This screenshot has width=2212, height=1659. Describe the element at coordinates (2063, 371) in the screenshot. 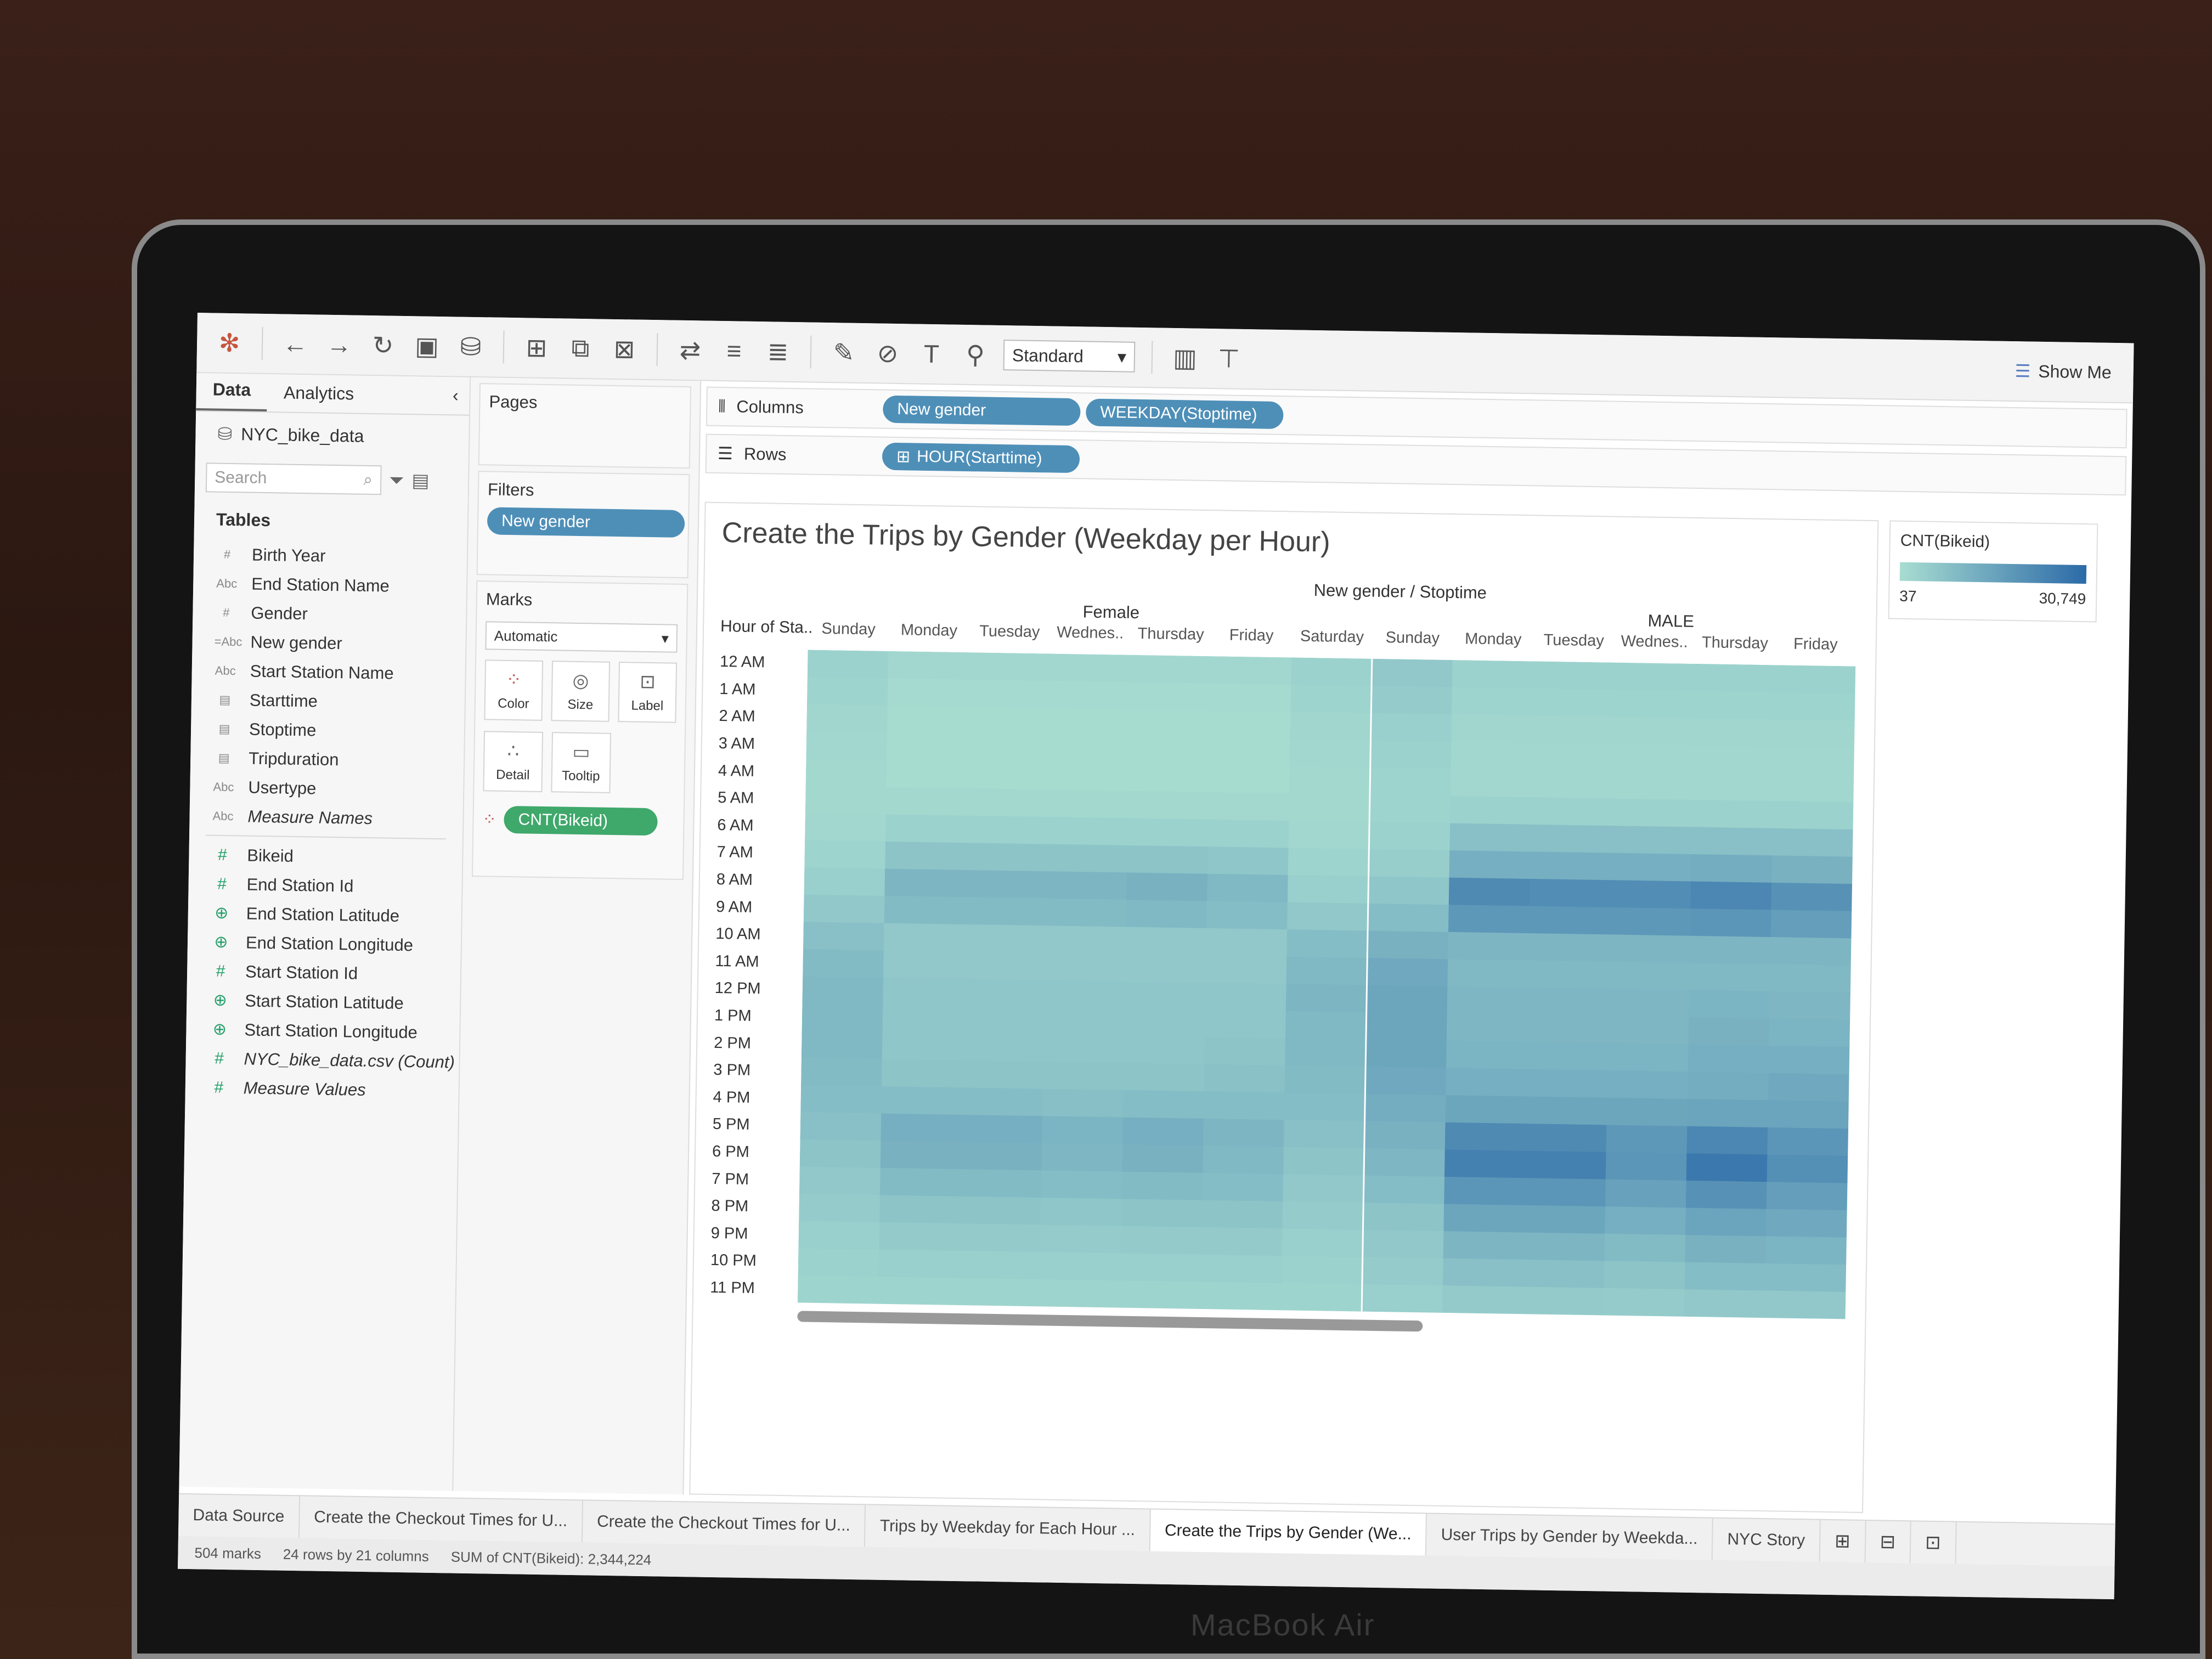

I see `show-me-button: ☰ Show Me` at that location.